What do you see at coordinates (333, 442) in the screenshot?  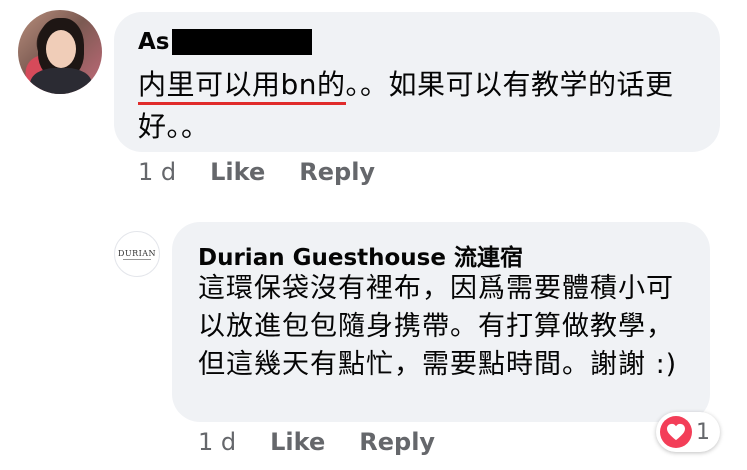 I see `reply-actions: 1 d Like Reply` at bounding box center [333, 442].